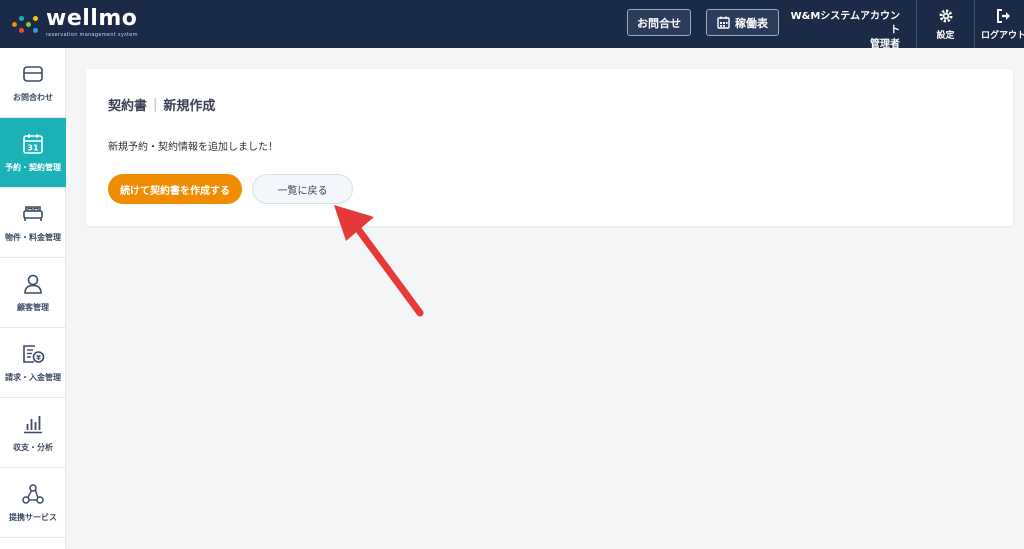  I want to click on schedule-button-label: 稼働表, so click(751, 23).